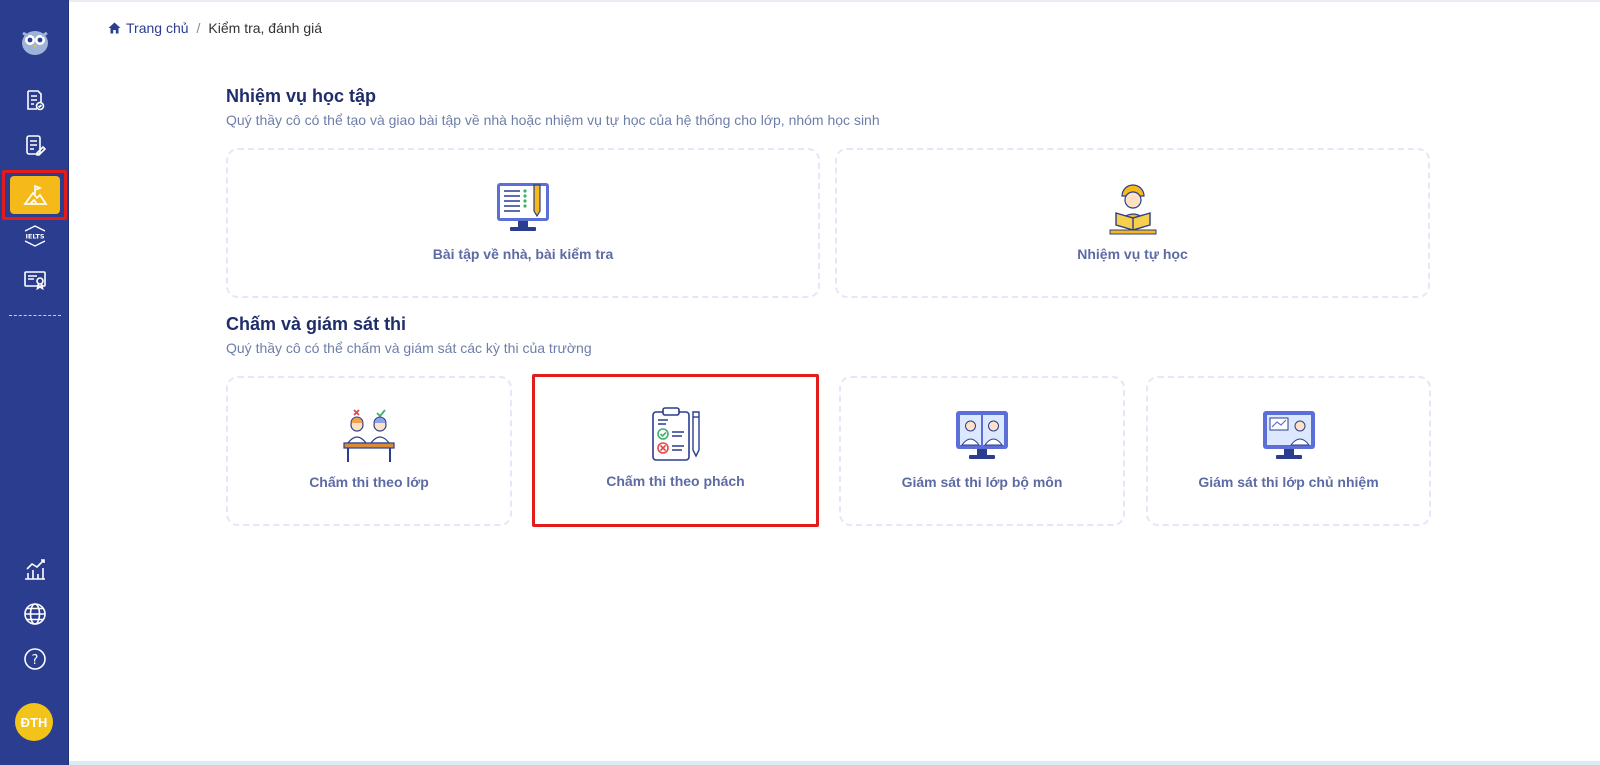 The image size is (1600, 765). I want to click on help-icon: ?, so click(35, 659).